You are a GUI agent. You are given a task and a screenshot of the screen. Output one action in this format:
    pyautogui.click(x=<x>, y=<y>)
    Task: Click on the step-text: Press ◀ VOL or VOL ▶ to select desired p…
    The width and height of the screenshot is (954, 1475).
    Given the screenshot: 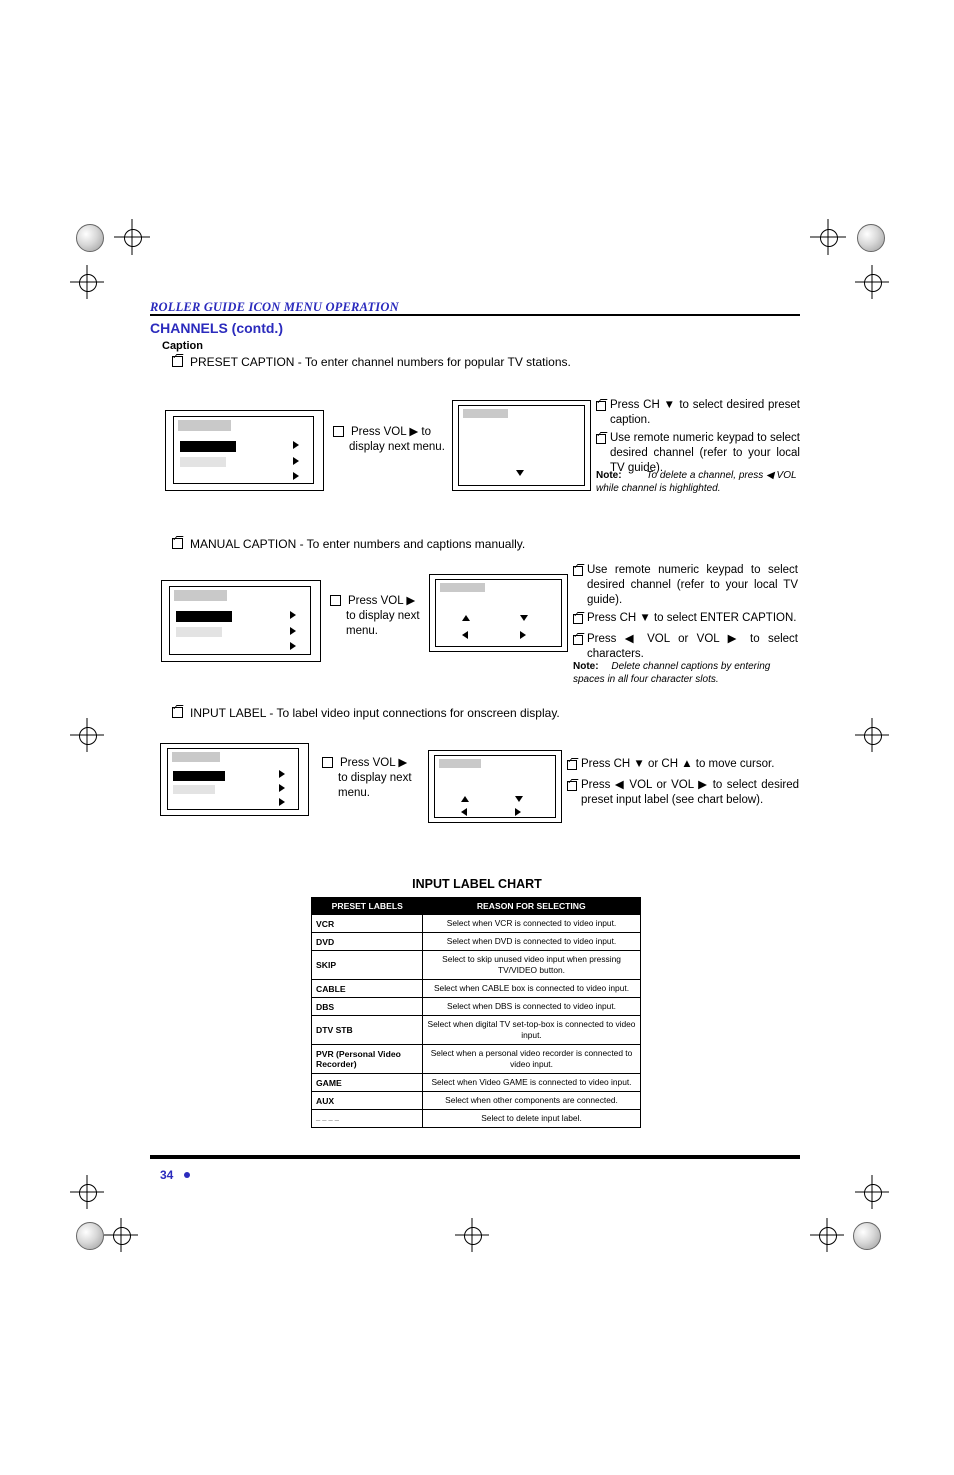 What is the action you would take?
    pyautogui.click(x=690, y=792)
    